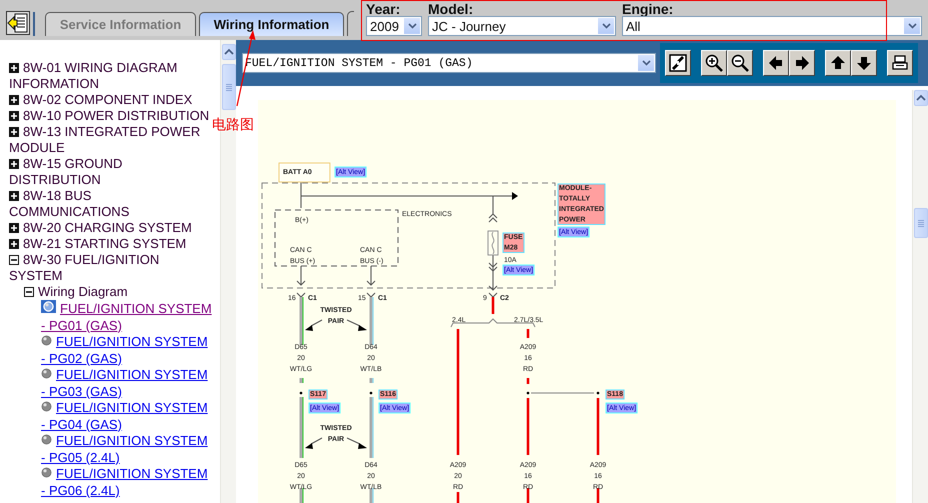 Image resolution: width=928 pixels, height=503 pixels. What do you see at coordinates (126, 482) in the screenshot?
I see `diagram-page-link: FUEL/IGNITION SYSTEM - PG06 (2.4L)` at bounding box center [126, 482].